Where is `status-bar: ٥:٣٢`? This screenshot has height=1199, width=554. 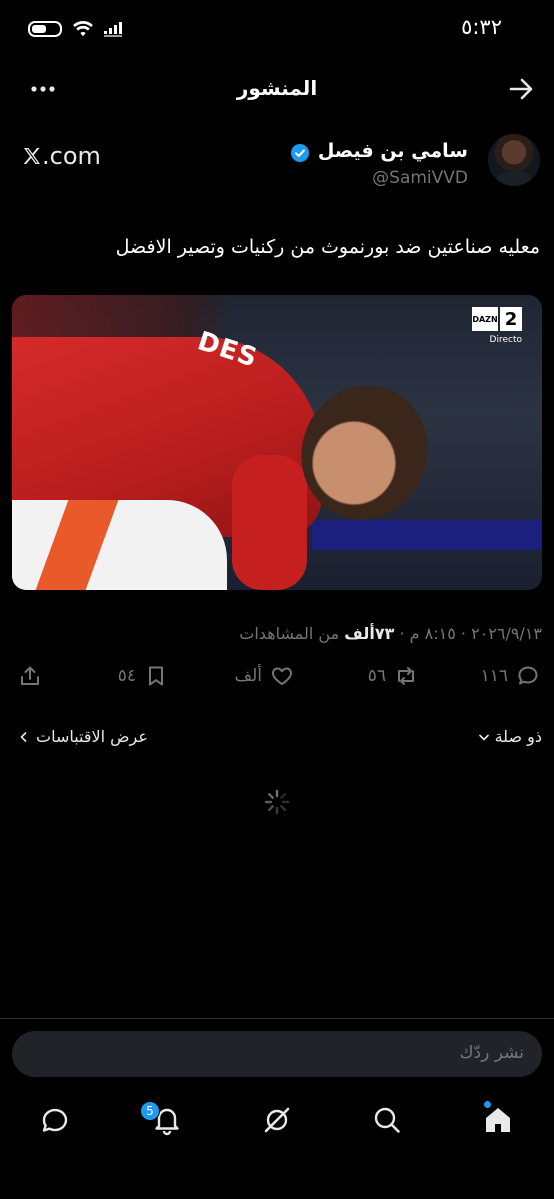 status-bar: ٥:٣٢ is located at coordinates (277, 30).